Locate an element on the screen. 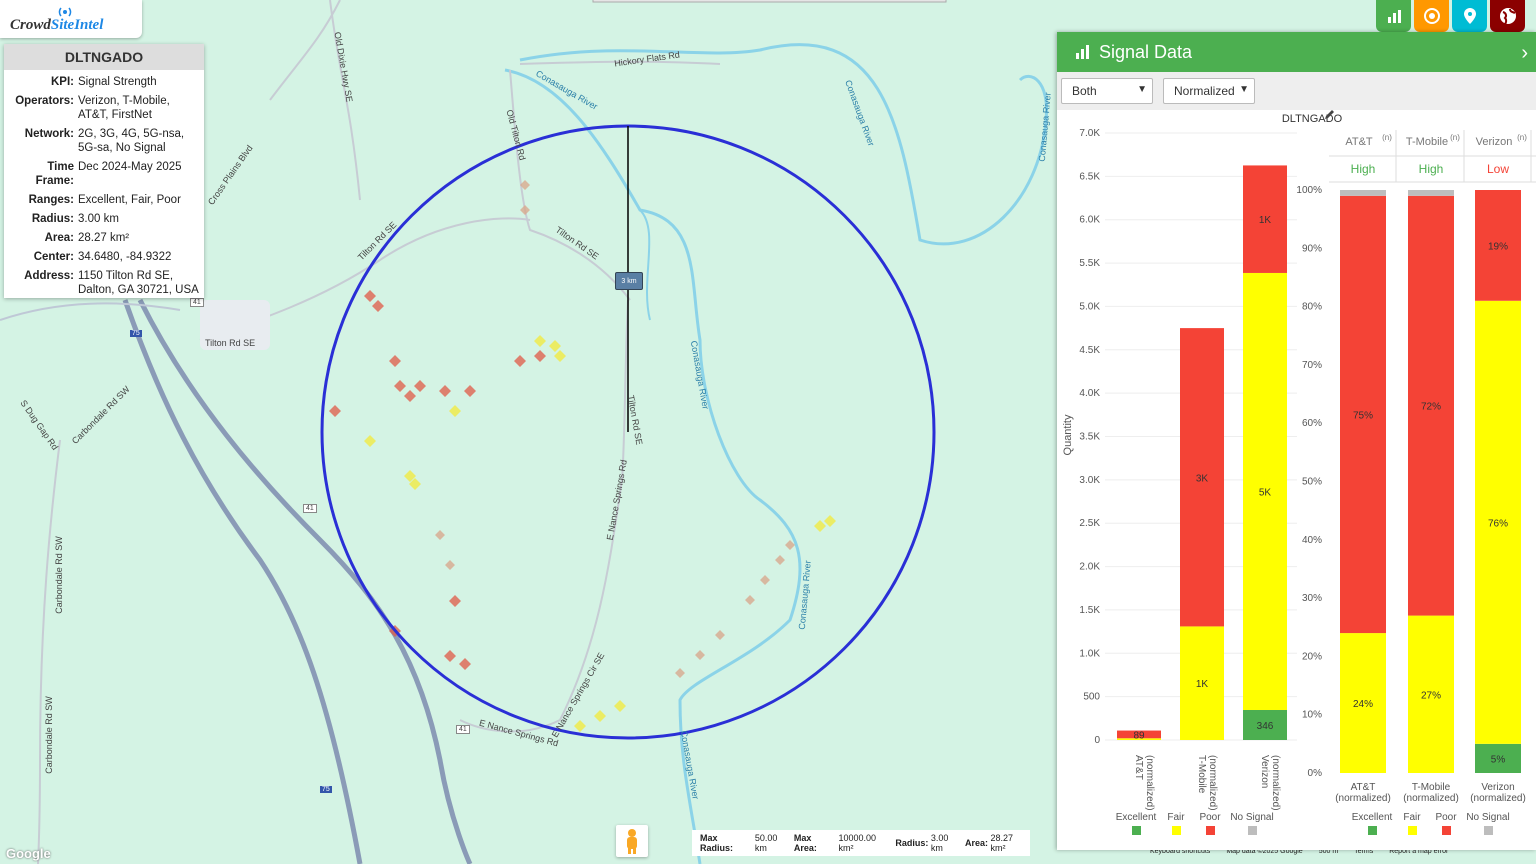  y-tick-label: 3.5K is located at coordinates (1089, 437).